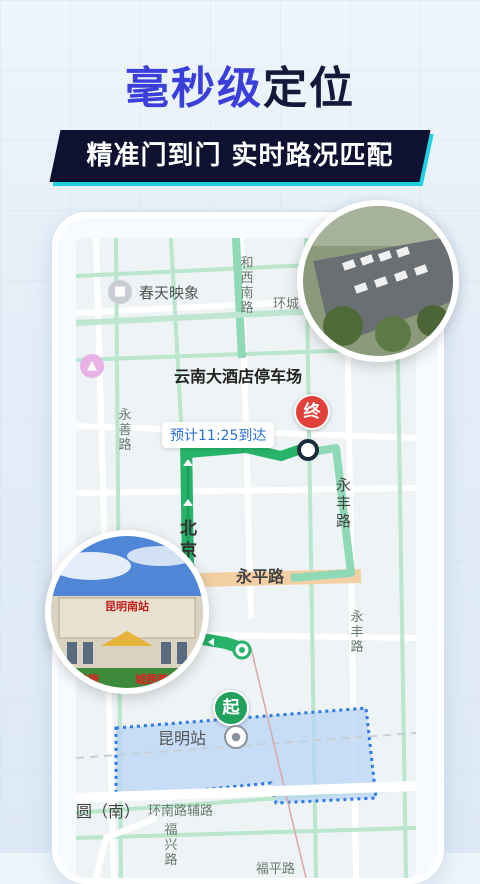 The height and width of the screenshot is (884, 480). Describe the element at coordinates (240, 156) in the screenshot. I see `banner-text: 精准门到门 实时路况匹配` at that location.